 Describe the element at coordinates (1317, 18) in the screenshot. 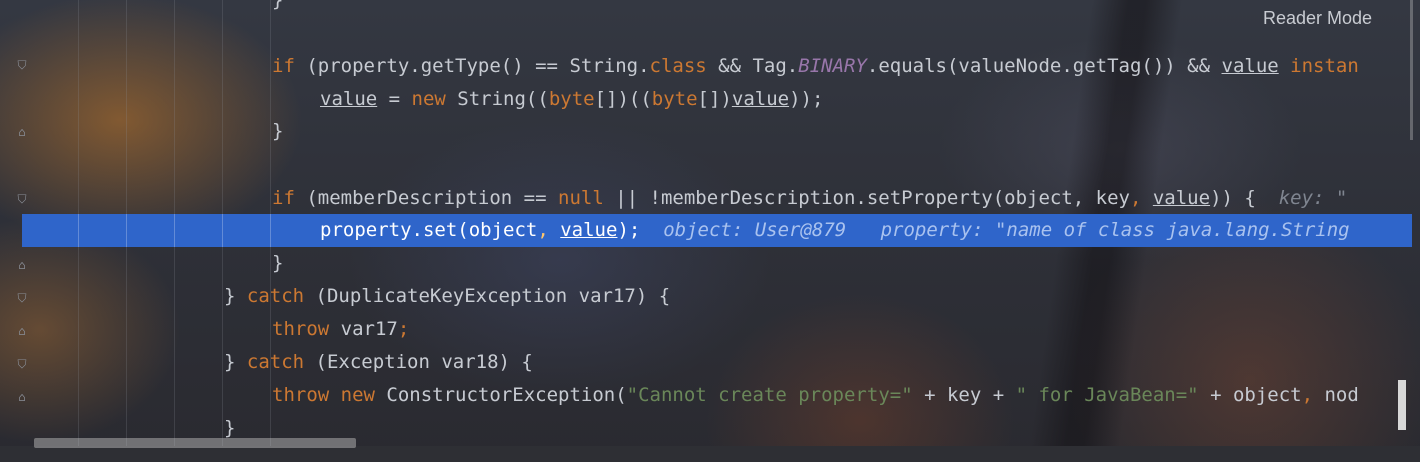

I see `reader-mode-button: Reader Mode` at that location.